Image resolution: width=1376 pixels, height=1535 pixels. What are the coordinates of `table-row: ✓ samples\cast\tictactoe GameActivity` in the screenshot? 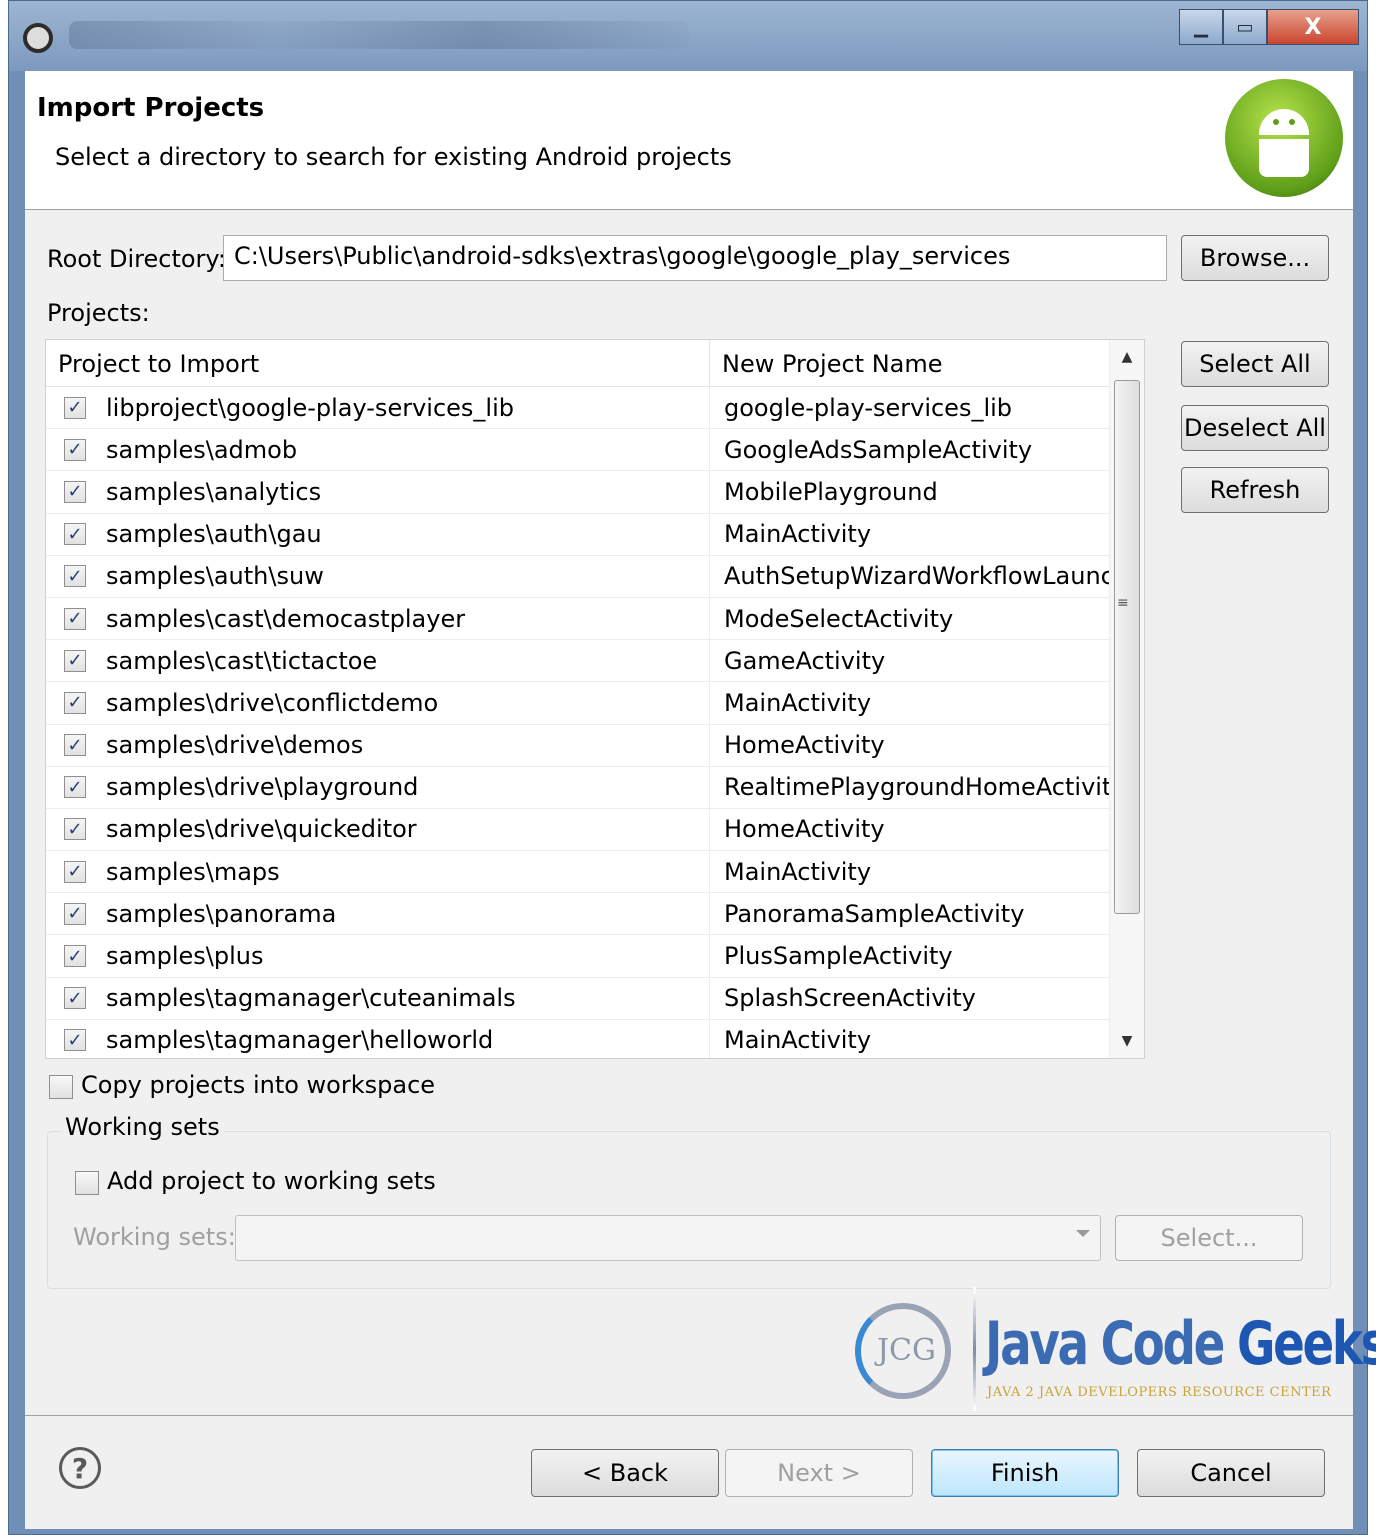 It's located at (589, 661).